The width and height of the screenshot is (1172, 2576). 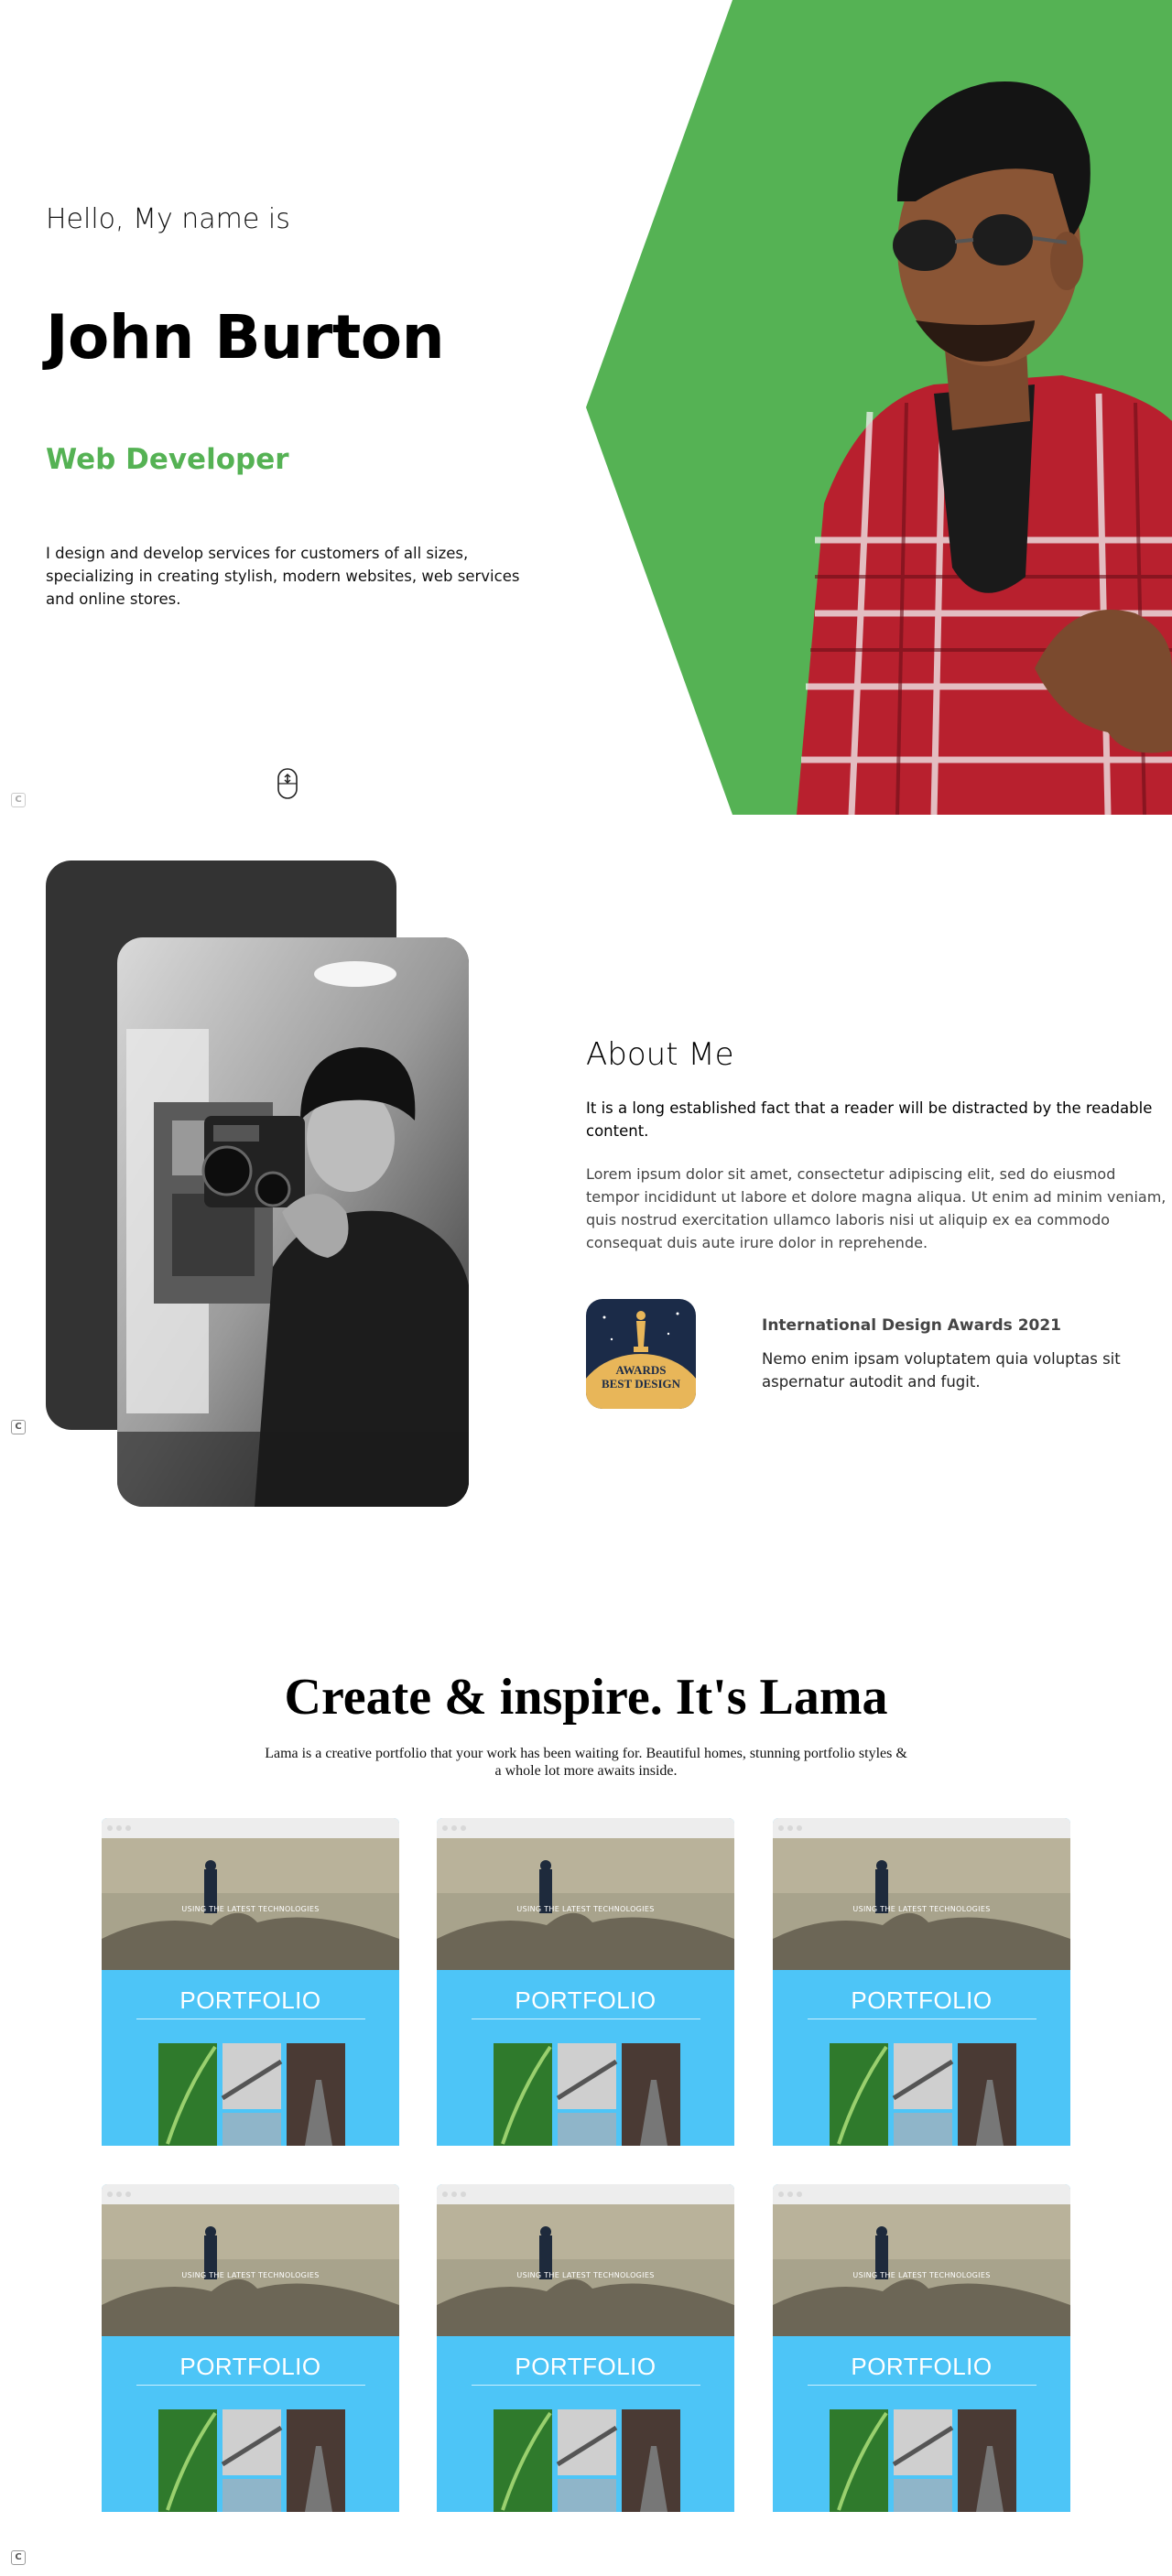 What do you see at coordinates (984, 448) in the screenshot?
I see `hero-portrait` at bounding box center [984, 448].